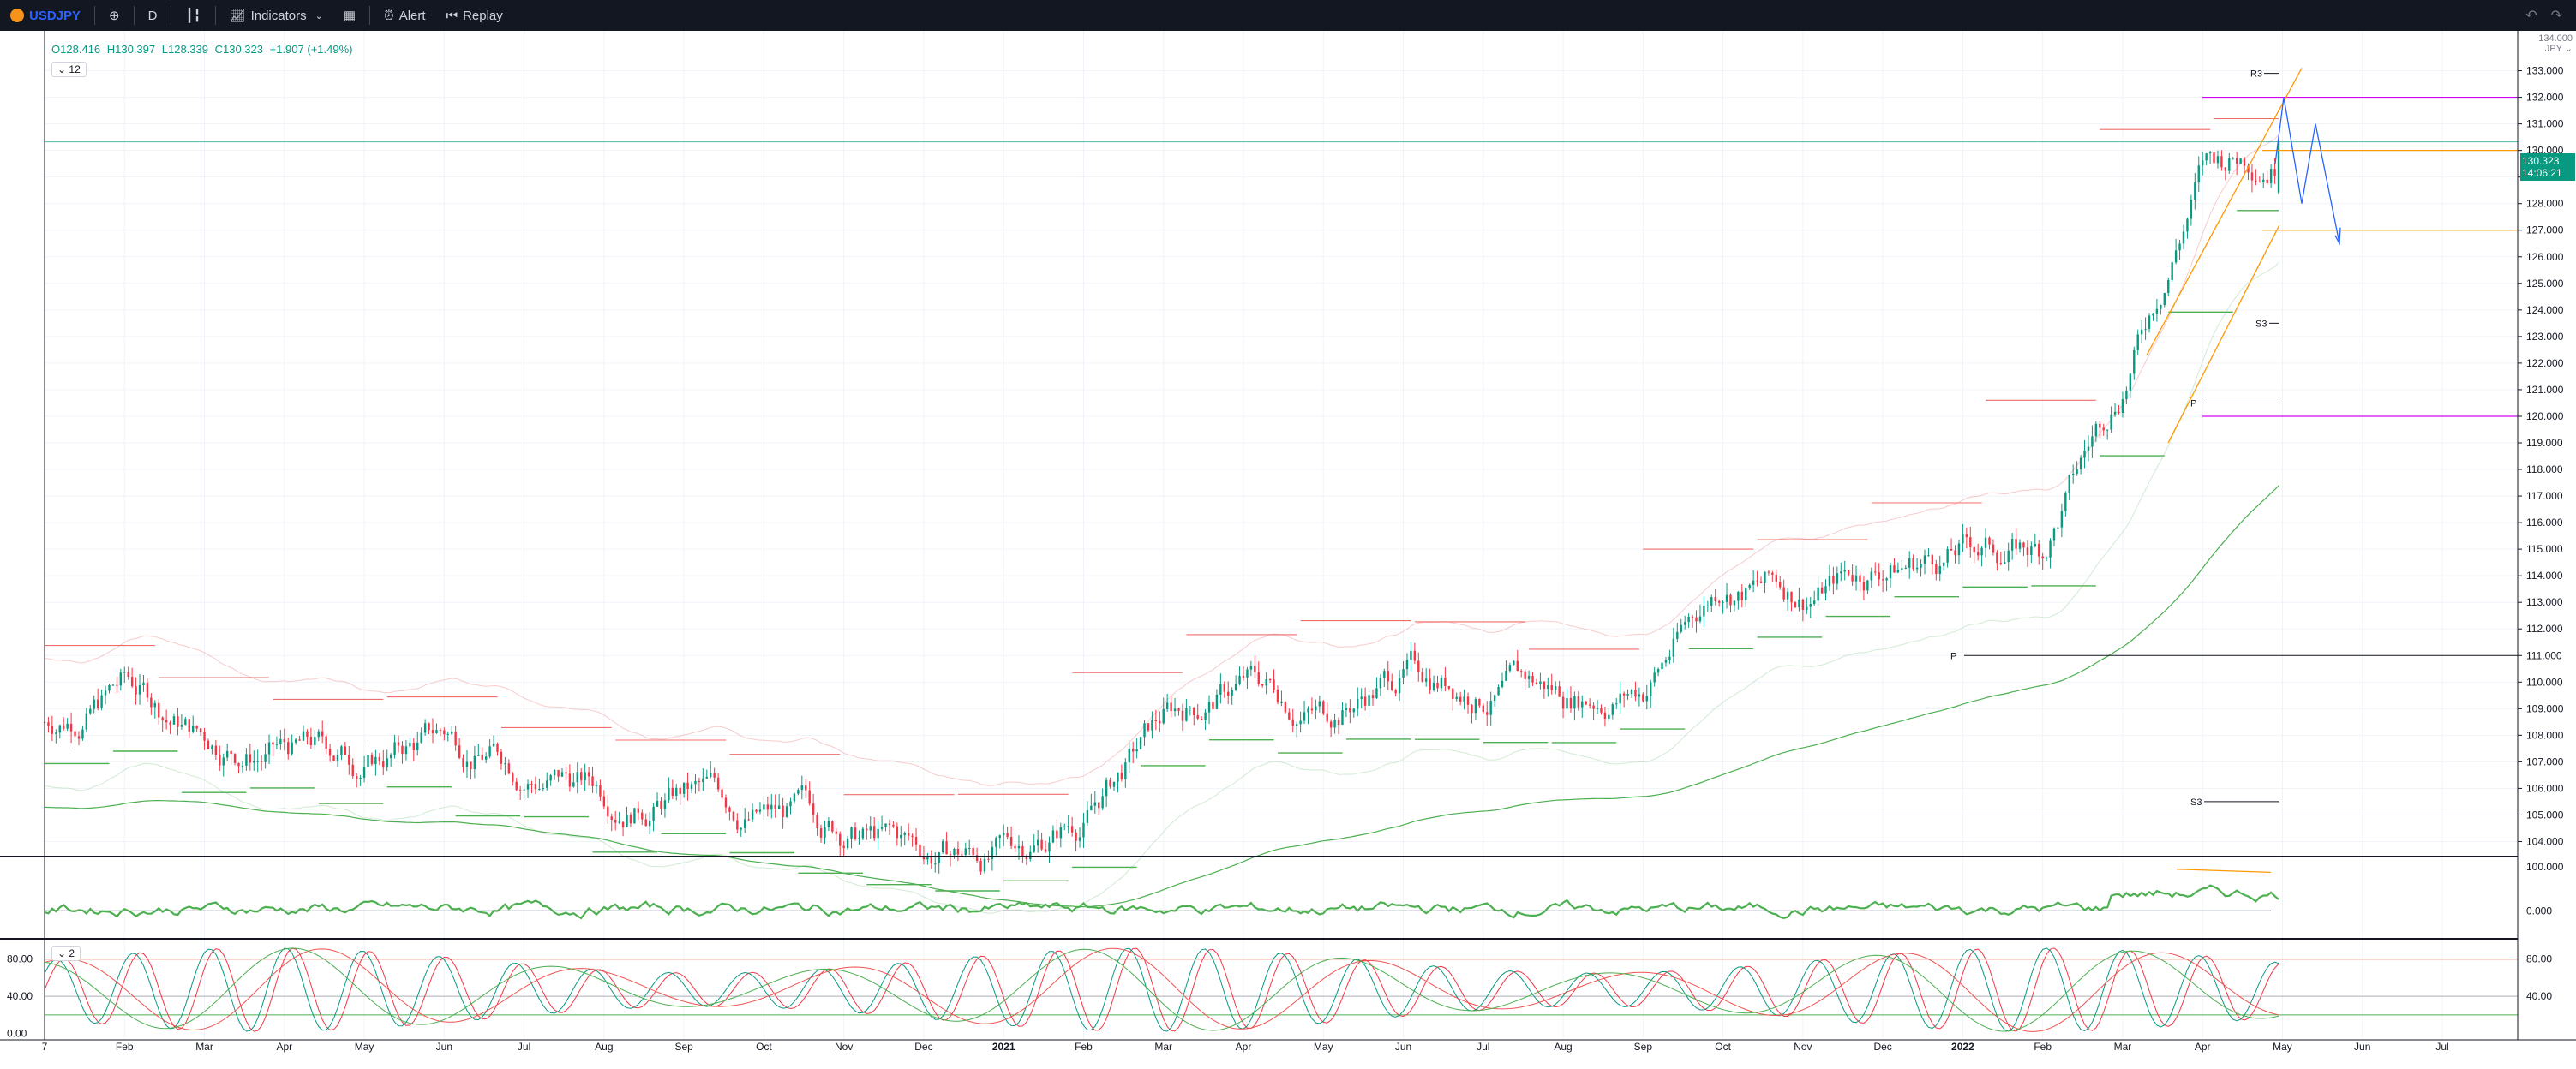 The height and width of the screenshot is (1069, 2576). What do you see at coordinates (1563, 1047) in the screenshot?
I see `time-axis-label: Aug` at bounding box center [1563, 1047].